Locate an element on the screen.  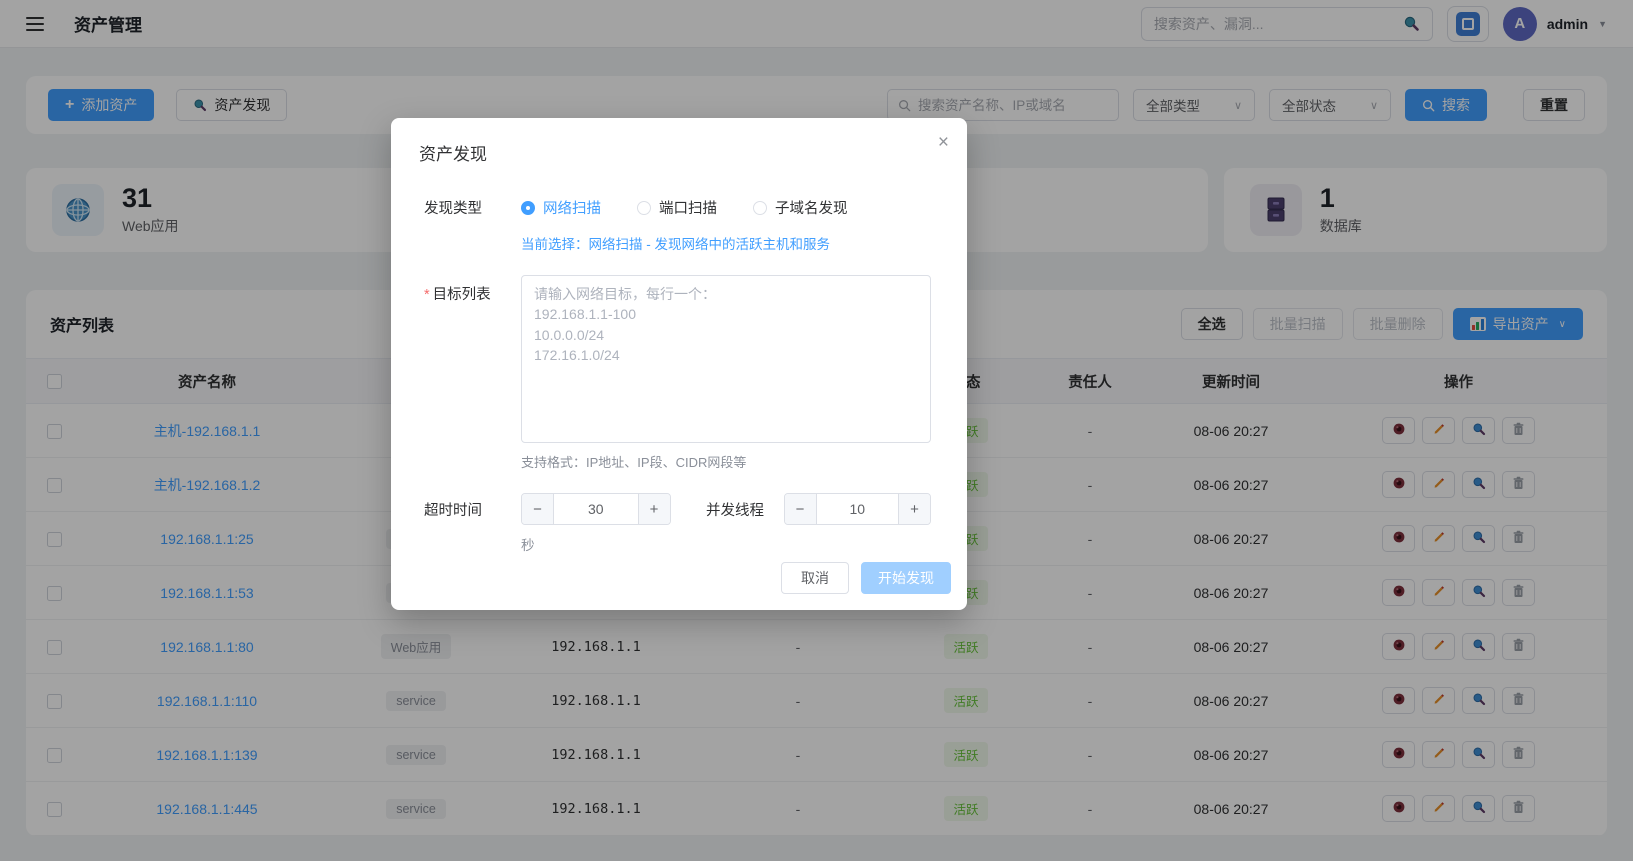
target-list-textarea is located at coordinates (726, 359).